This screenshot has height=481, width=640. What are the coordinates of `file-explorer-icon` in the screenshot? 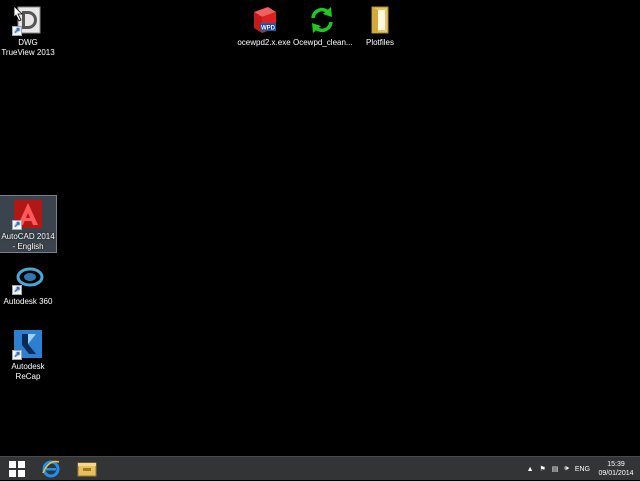 It's located at (87, 469).